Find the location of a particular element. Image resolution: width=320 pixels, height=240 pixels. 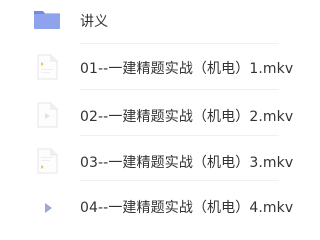

file-name: 讲义 is located at coordinates (94, 22).